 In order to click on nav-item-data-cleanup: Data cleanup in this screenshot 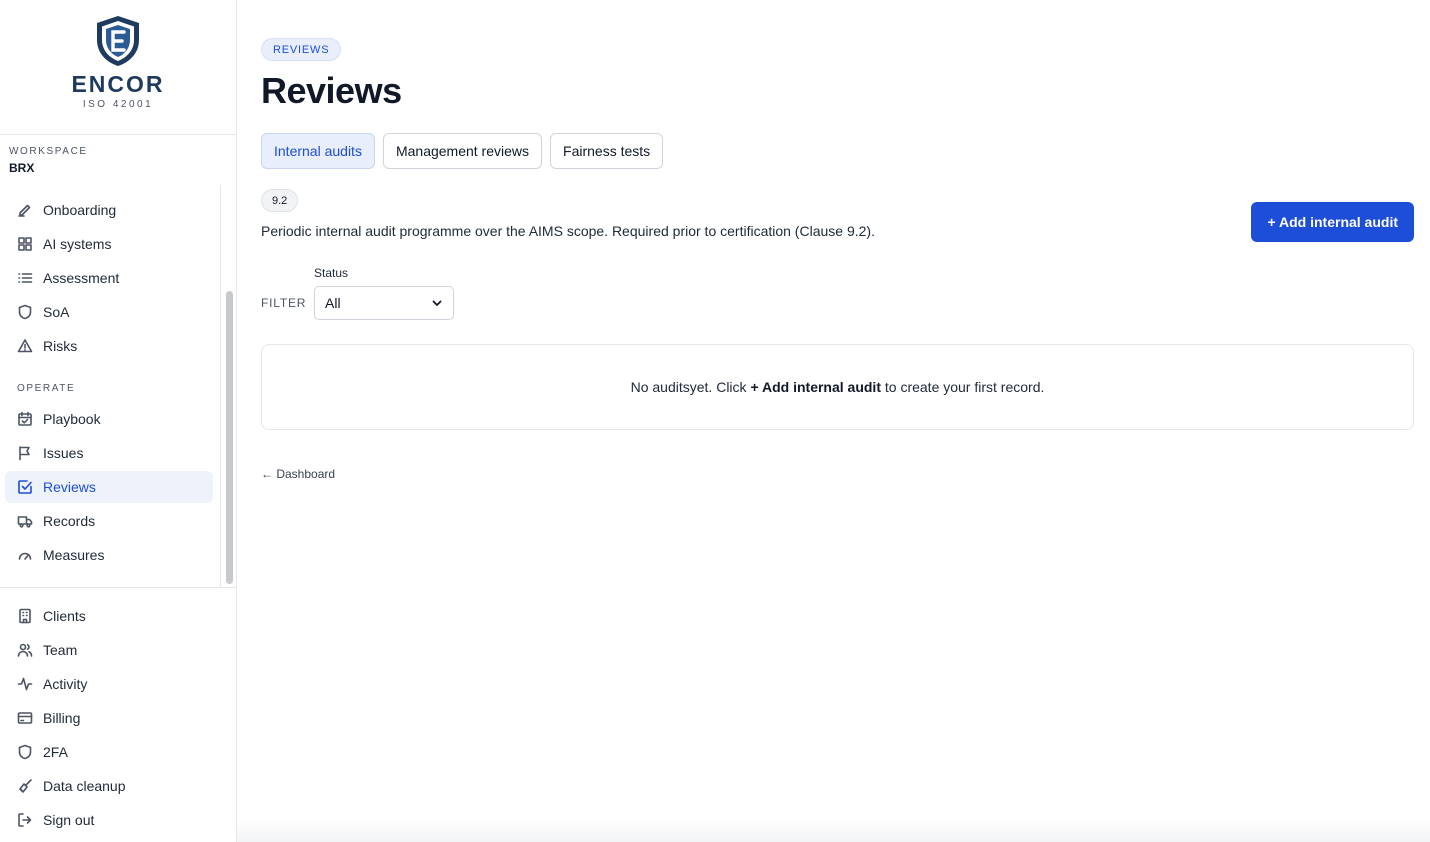, I will do `click(109, 786)`.